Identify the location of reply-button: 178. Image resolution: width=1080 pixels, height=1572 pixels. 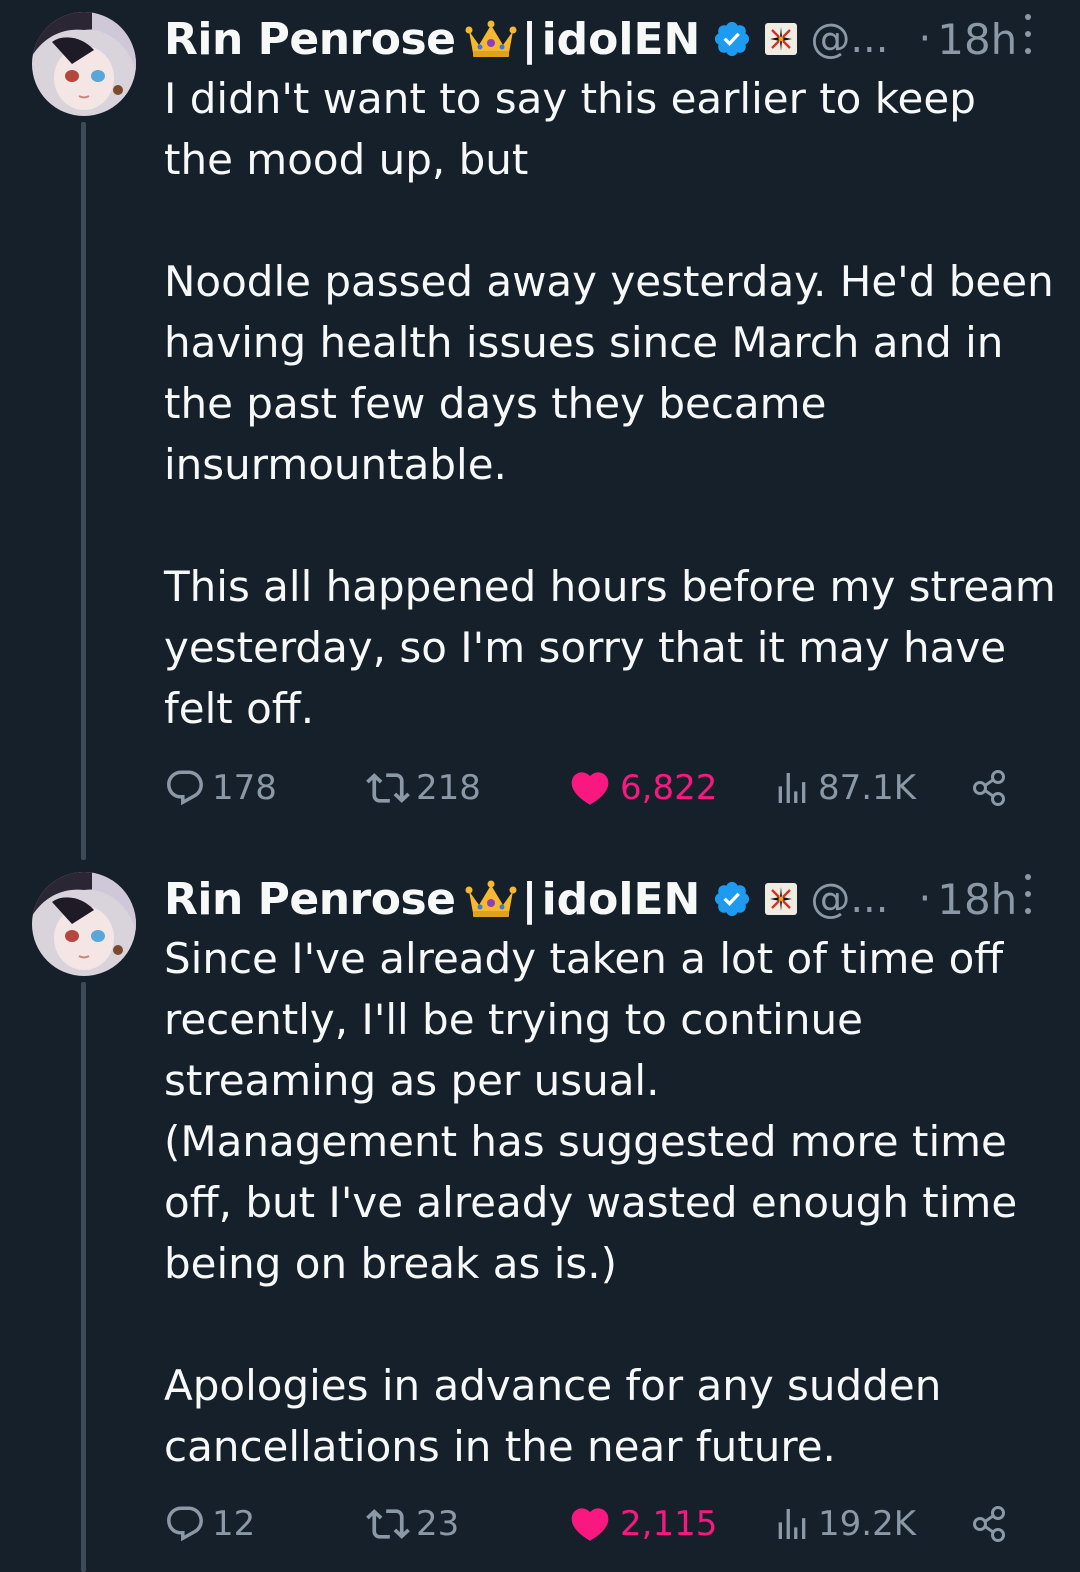
(220, 788).